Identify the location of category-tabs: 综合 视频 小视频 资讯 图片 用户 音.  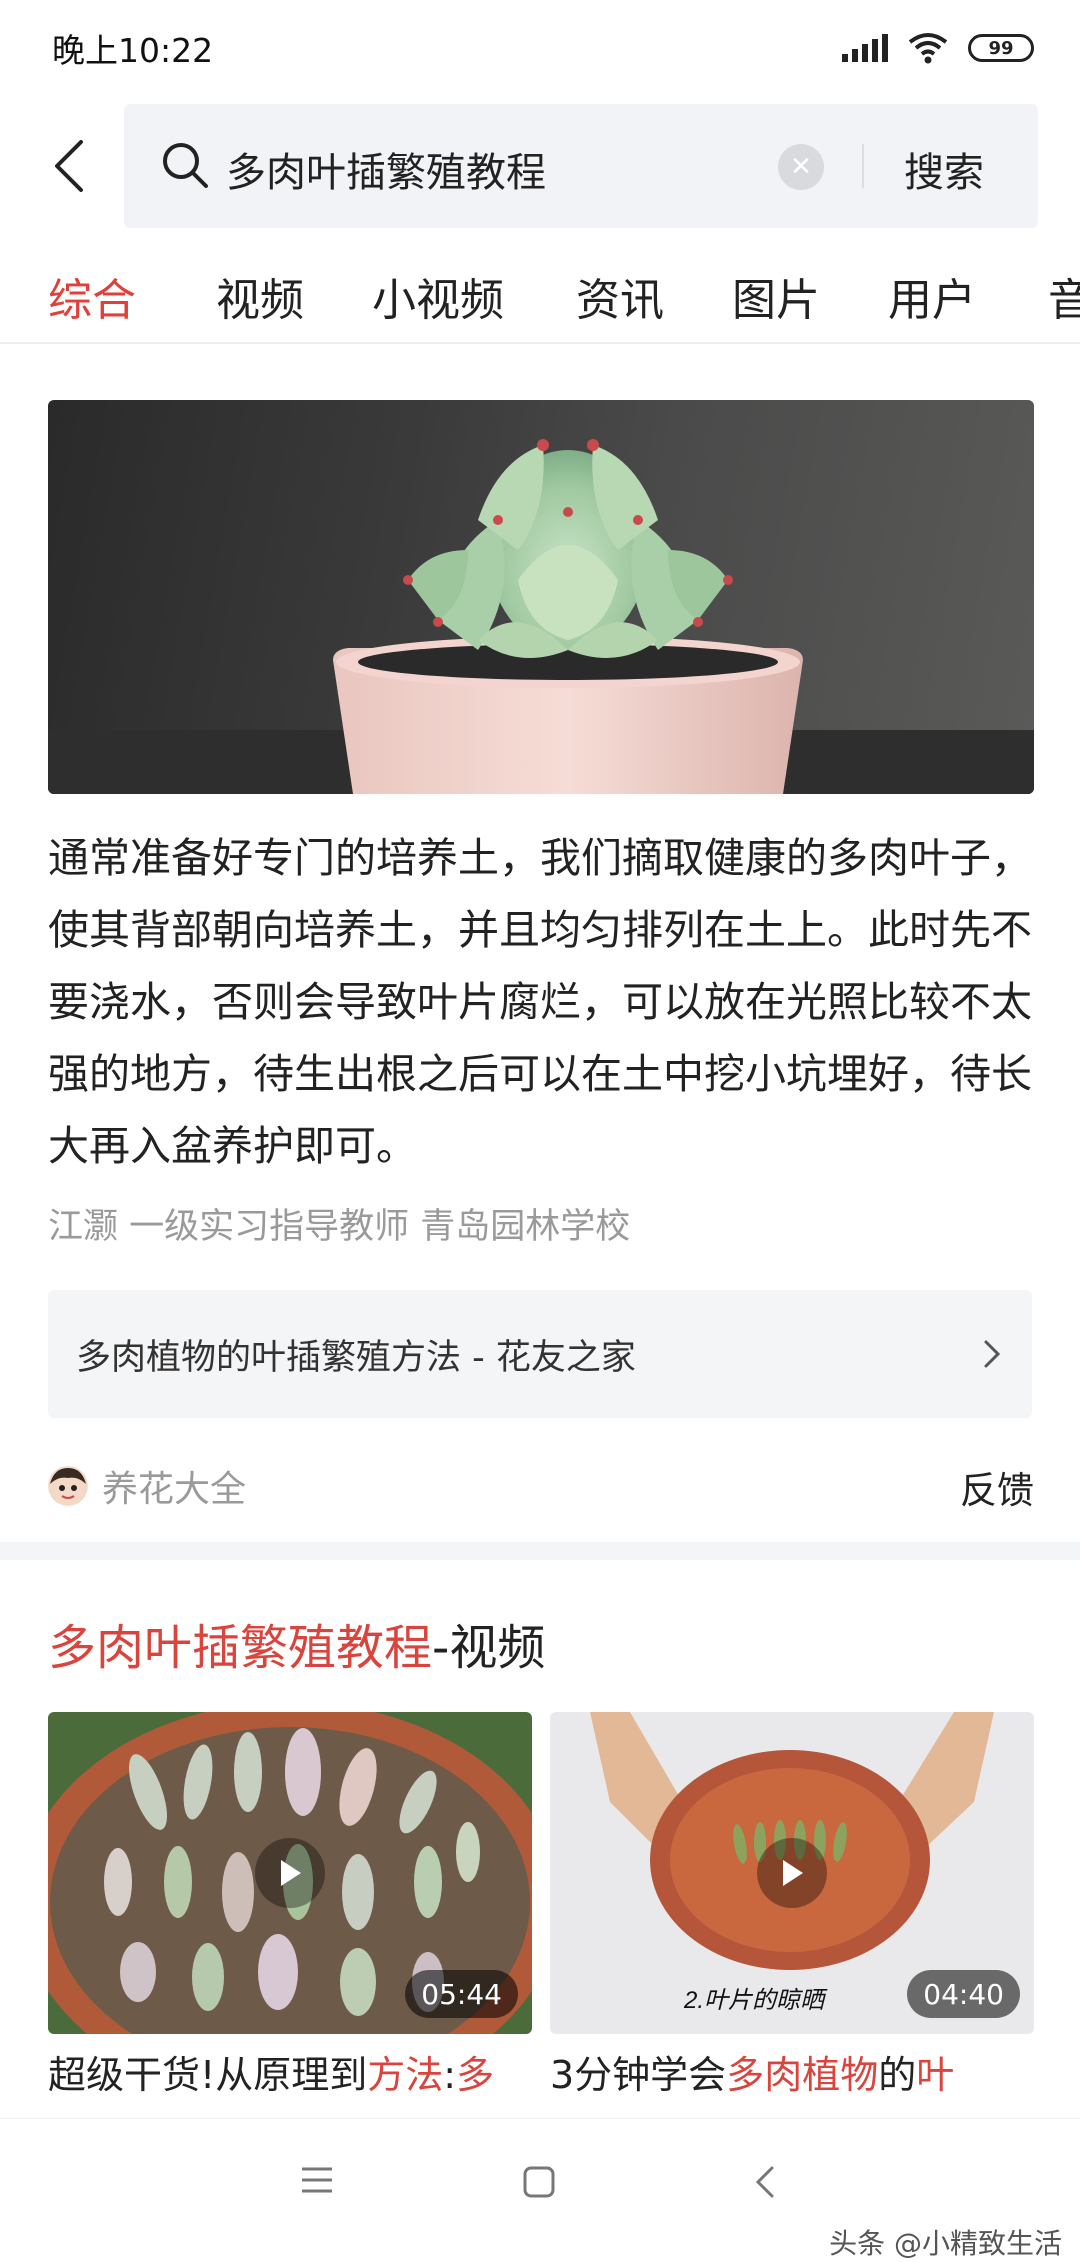
(540, 302).